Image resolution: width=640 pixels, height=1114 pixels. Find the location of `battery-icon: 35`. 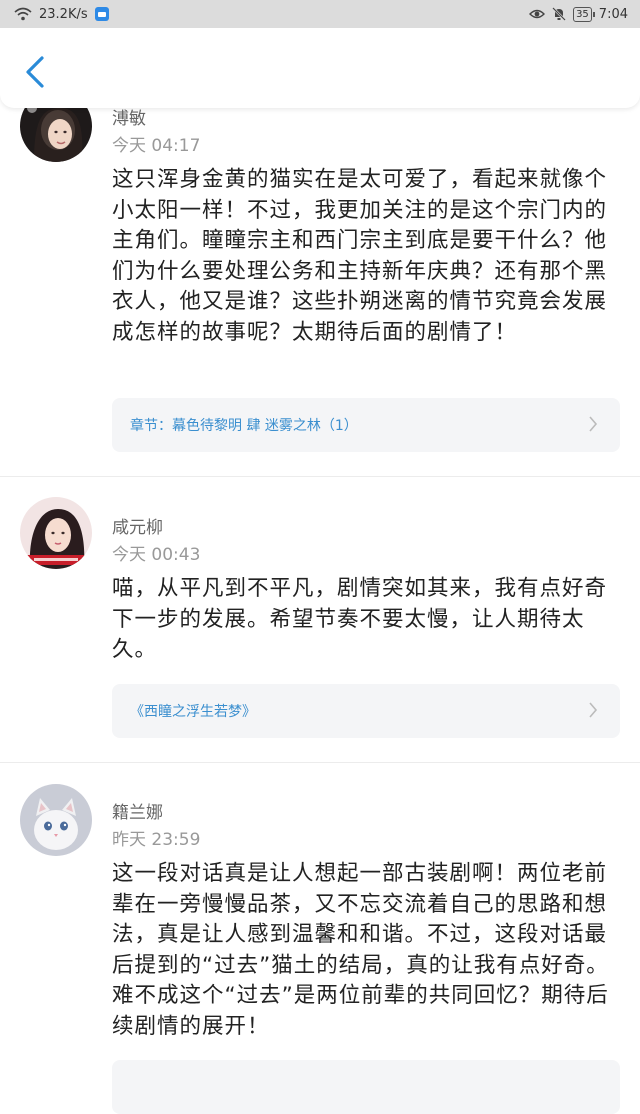

battery-icon: 35 is located at coordinates (584, 14).